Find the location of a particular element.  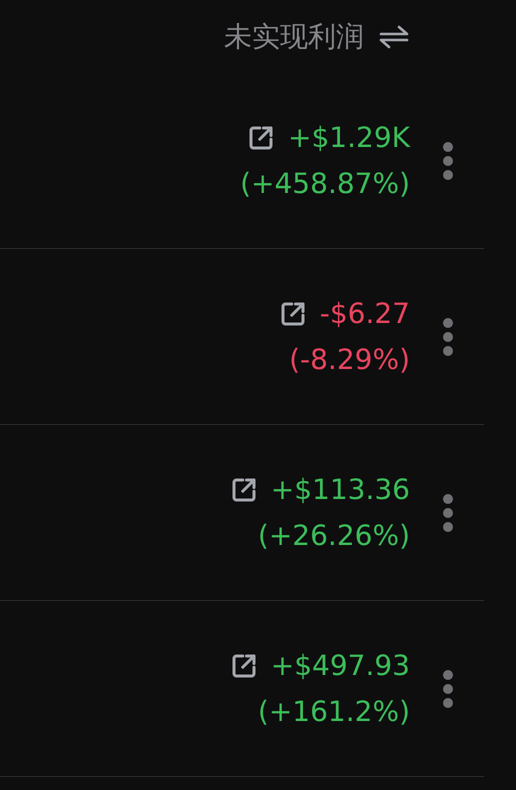

profit-amount: +$497.93 is located at coordinates (340, 666).